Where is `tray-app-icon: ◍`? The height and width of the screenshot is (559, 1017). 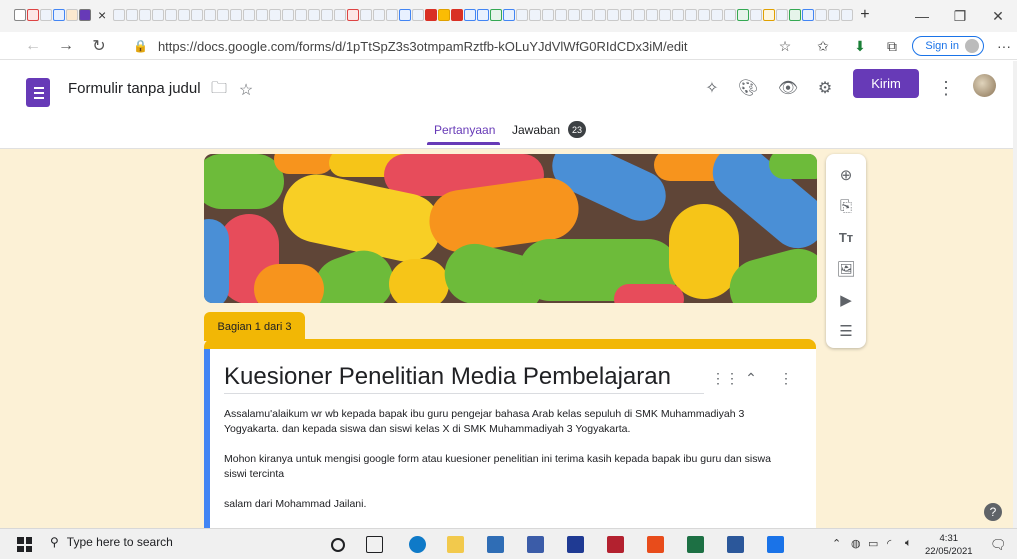 tray-app-icon: ◍ is located at coordinates (856, 543).